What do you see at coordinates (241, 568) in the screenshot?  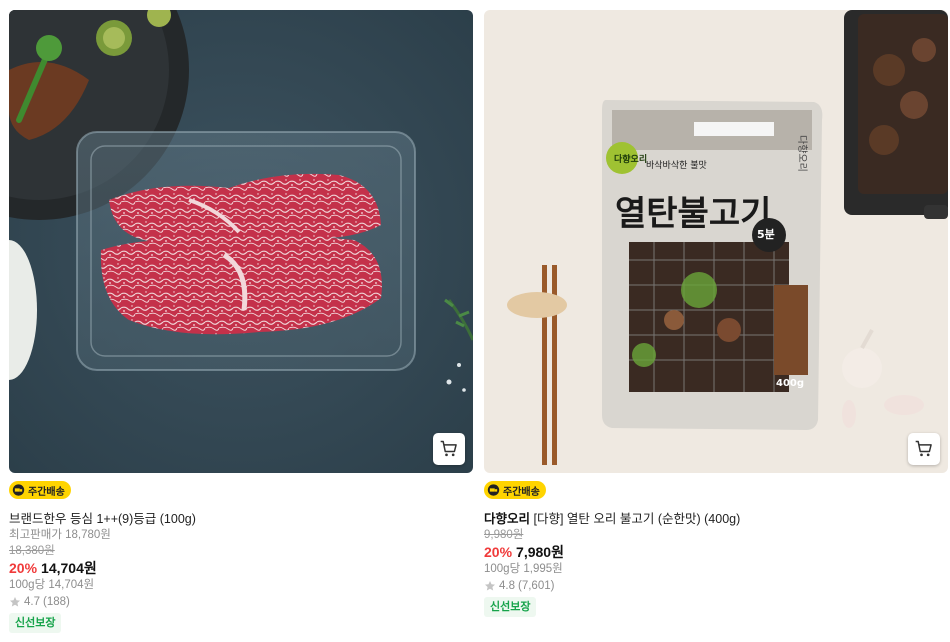 I see `price-row: 20% 14,704원` at bounding box center [241, 568].